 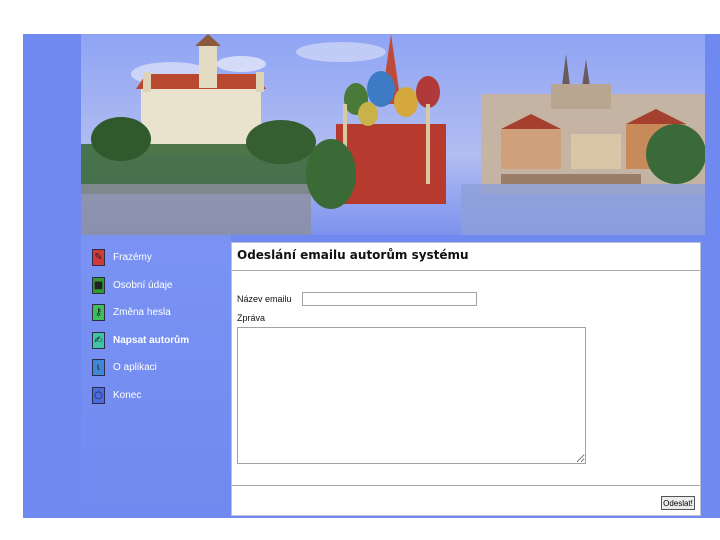 What do you see at coordinates (98, 285) in the screenshot?
I see `person-card-icon: ■` at bounding box center [98, 285].